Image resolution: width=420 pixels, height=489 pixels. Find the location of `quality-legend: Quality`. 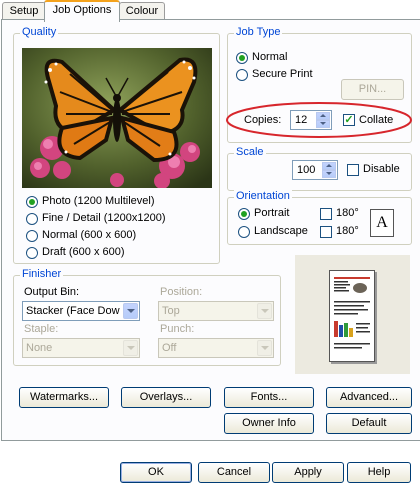

quality-legend: Quality is located at coordinates (39, 32).